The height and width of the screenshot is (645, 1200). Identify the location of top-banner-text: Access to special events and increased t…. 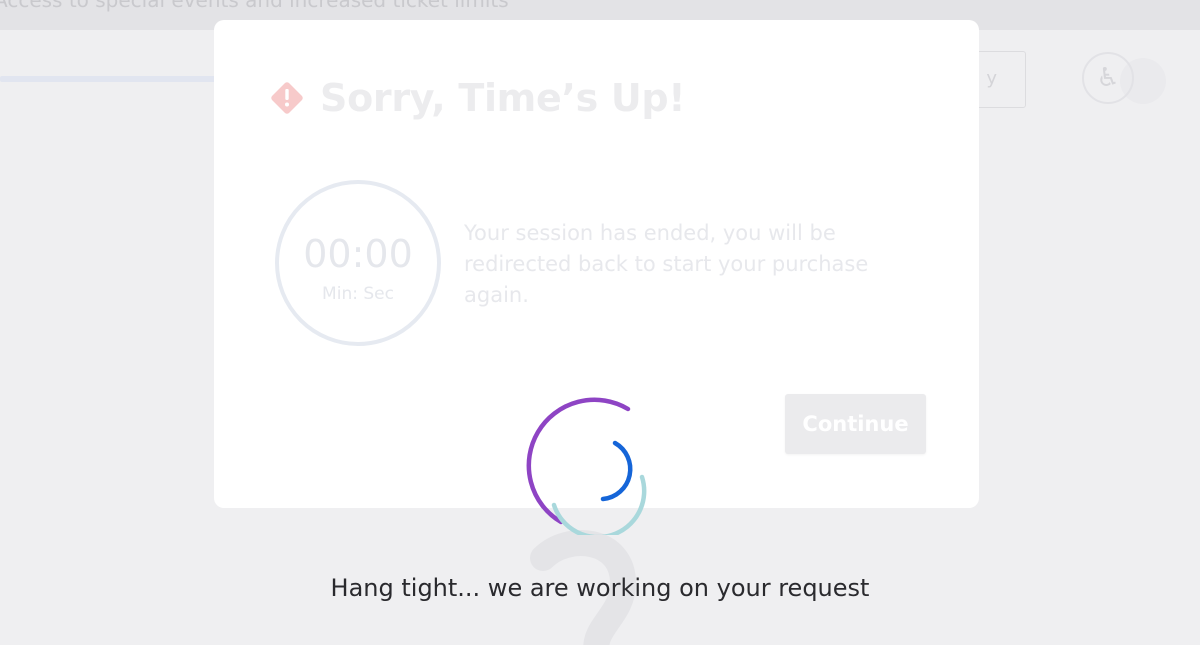
(254, 6).